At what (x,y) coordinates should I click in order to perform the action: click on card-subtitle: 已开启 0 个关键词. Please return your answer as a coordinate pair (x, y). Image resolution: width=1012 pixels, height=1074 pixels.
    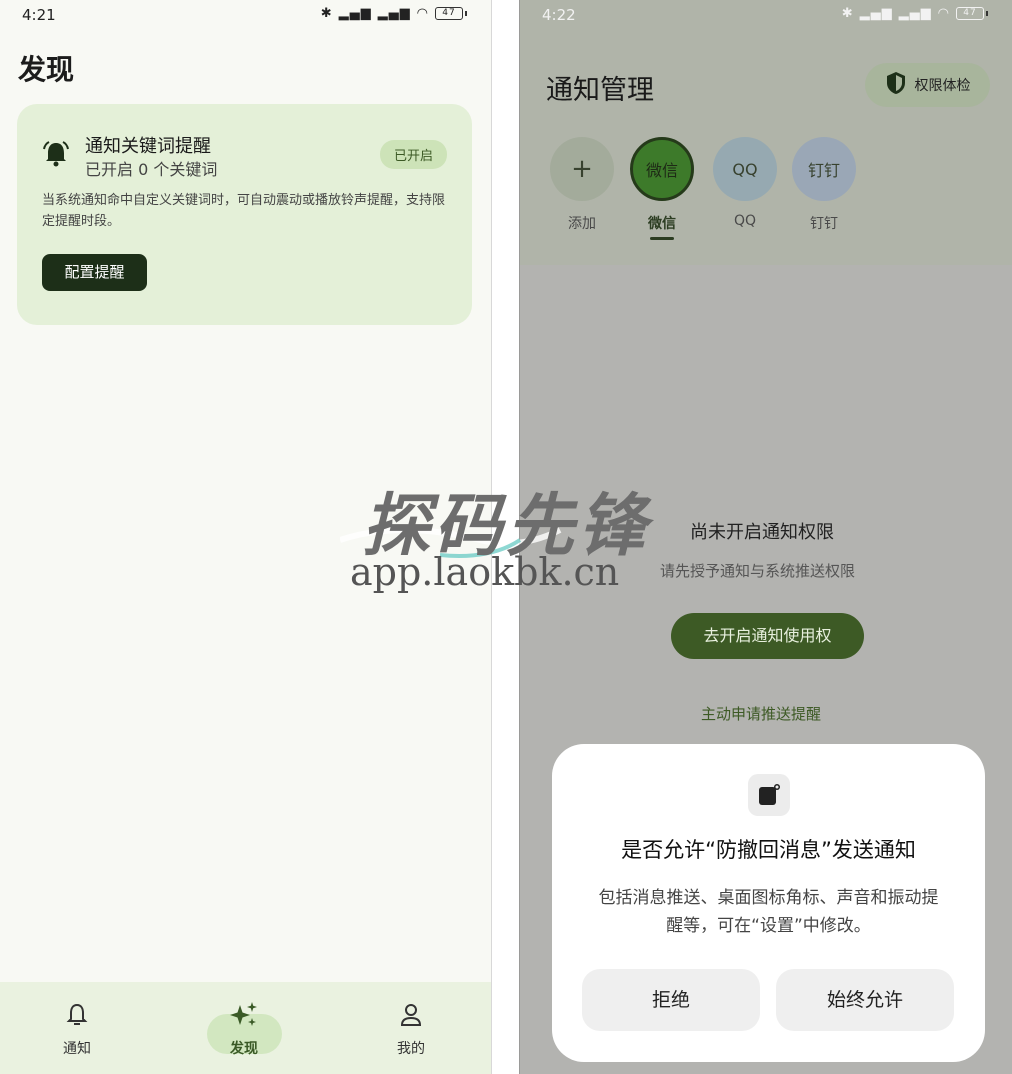
    Looking at the image, I should click on (151, 169).